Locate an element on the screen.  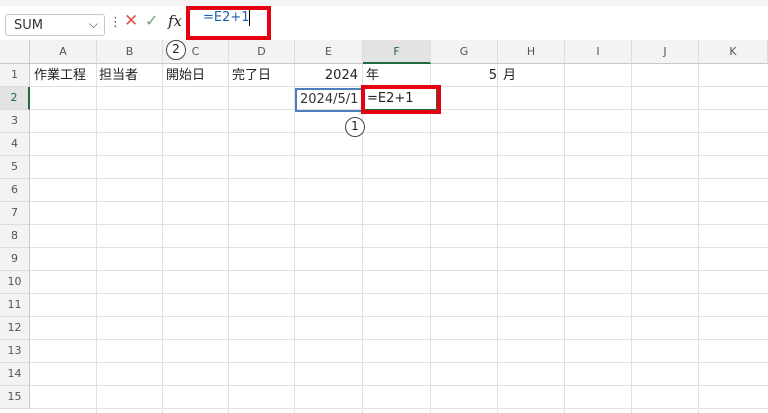
column-header-J: J is located at coordinates (665, 52).